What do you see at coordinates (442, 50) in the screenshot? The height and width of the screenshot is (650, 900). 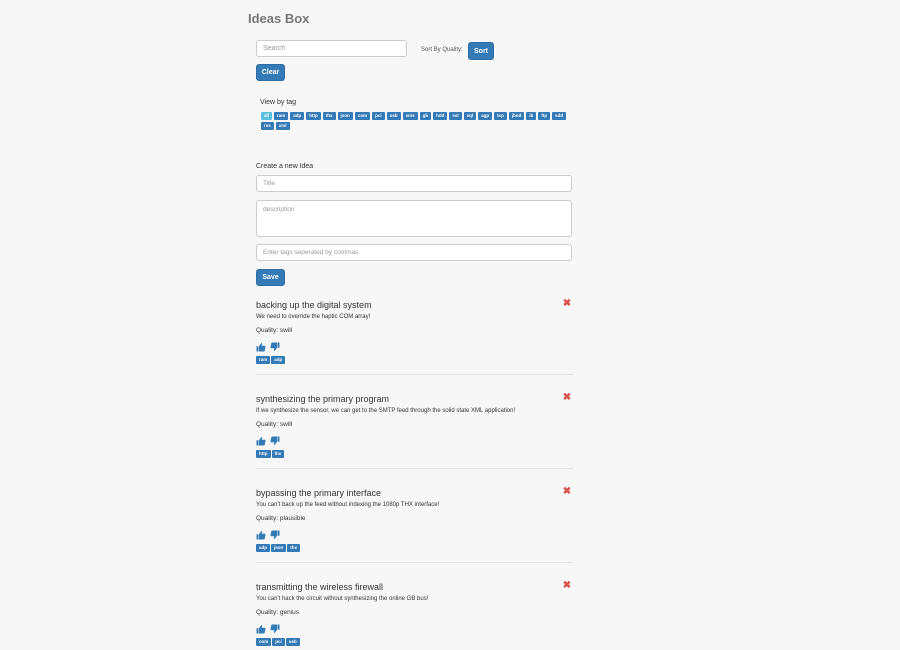 I see `sort-label: Sort By Quality:` at bounding box center [442, 50].